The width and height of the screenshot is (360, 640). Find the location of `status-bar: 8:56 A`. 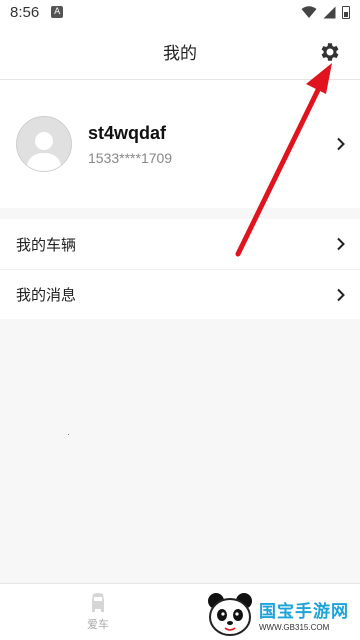

status-bar: 8:56 A is located at coordinates (180, 12).